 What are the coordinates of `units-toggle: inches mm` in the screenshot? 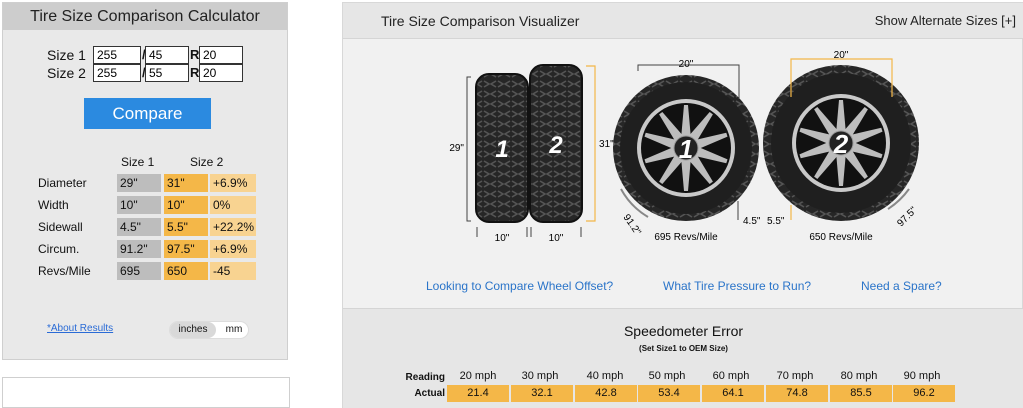 It's located at (209, 330).